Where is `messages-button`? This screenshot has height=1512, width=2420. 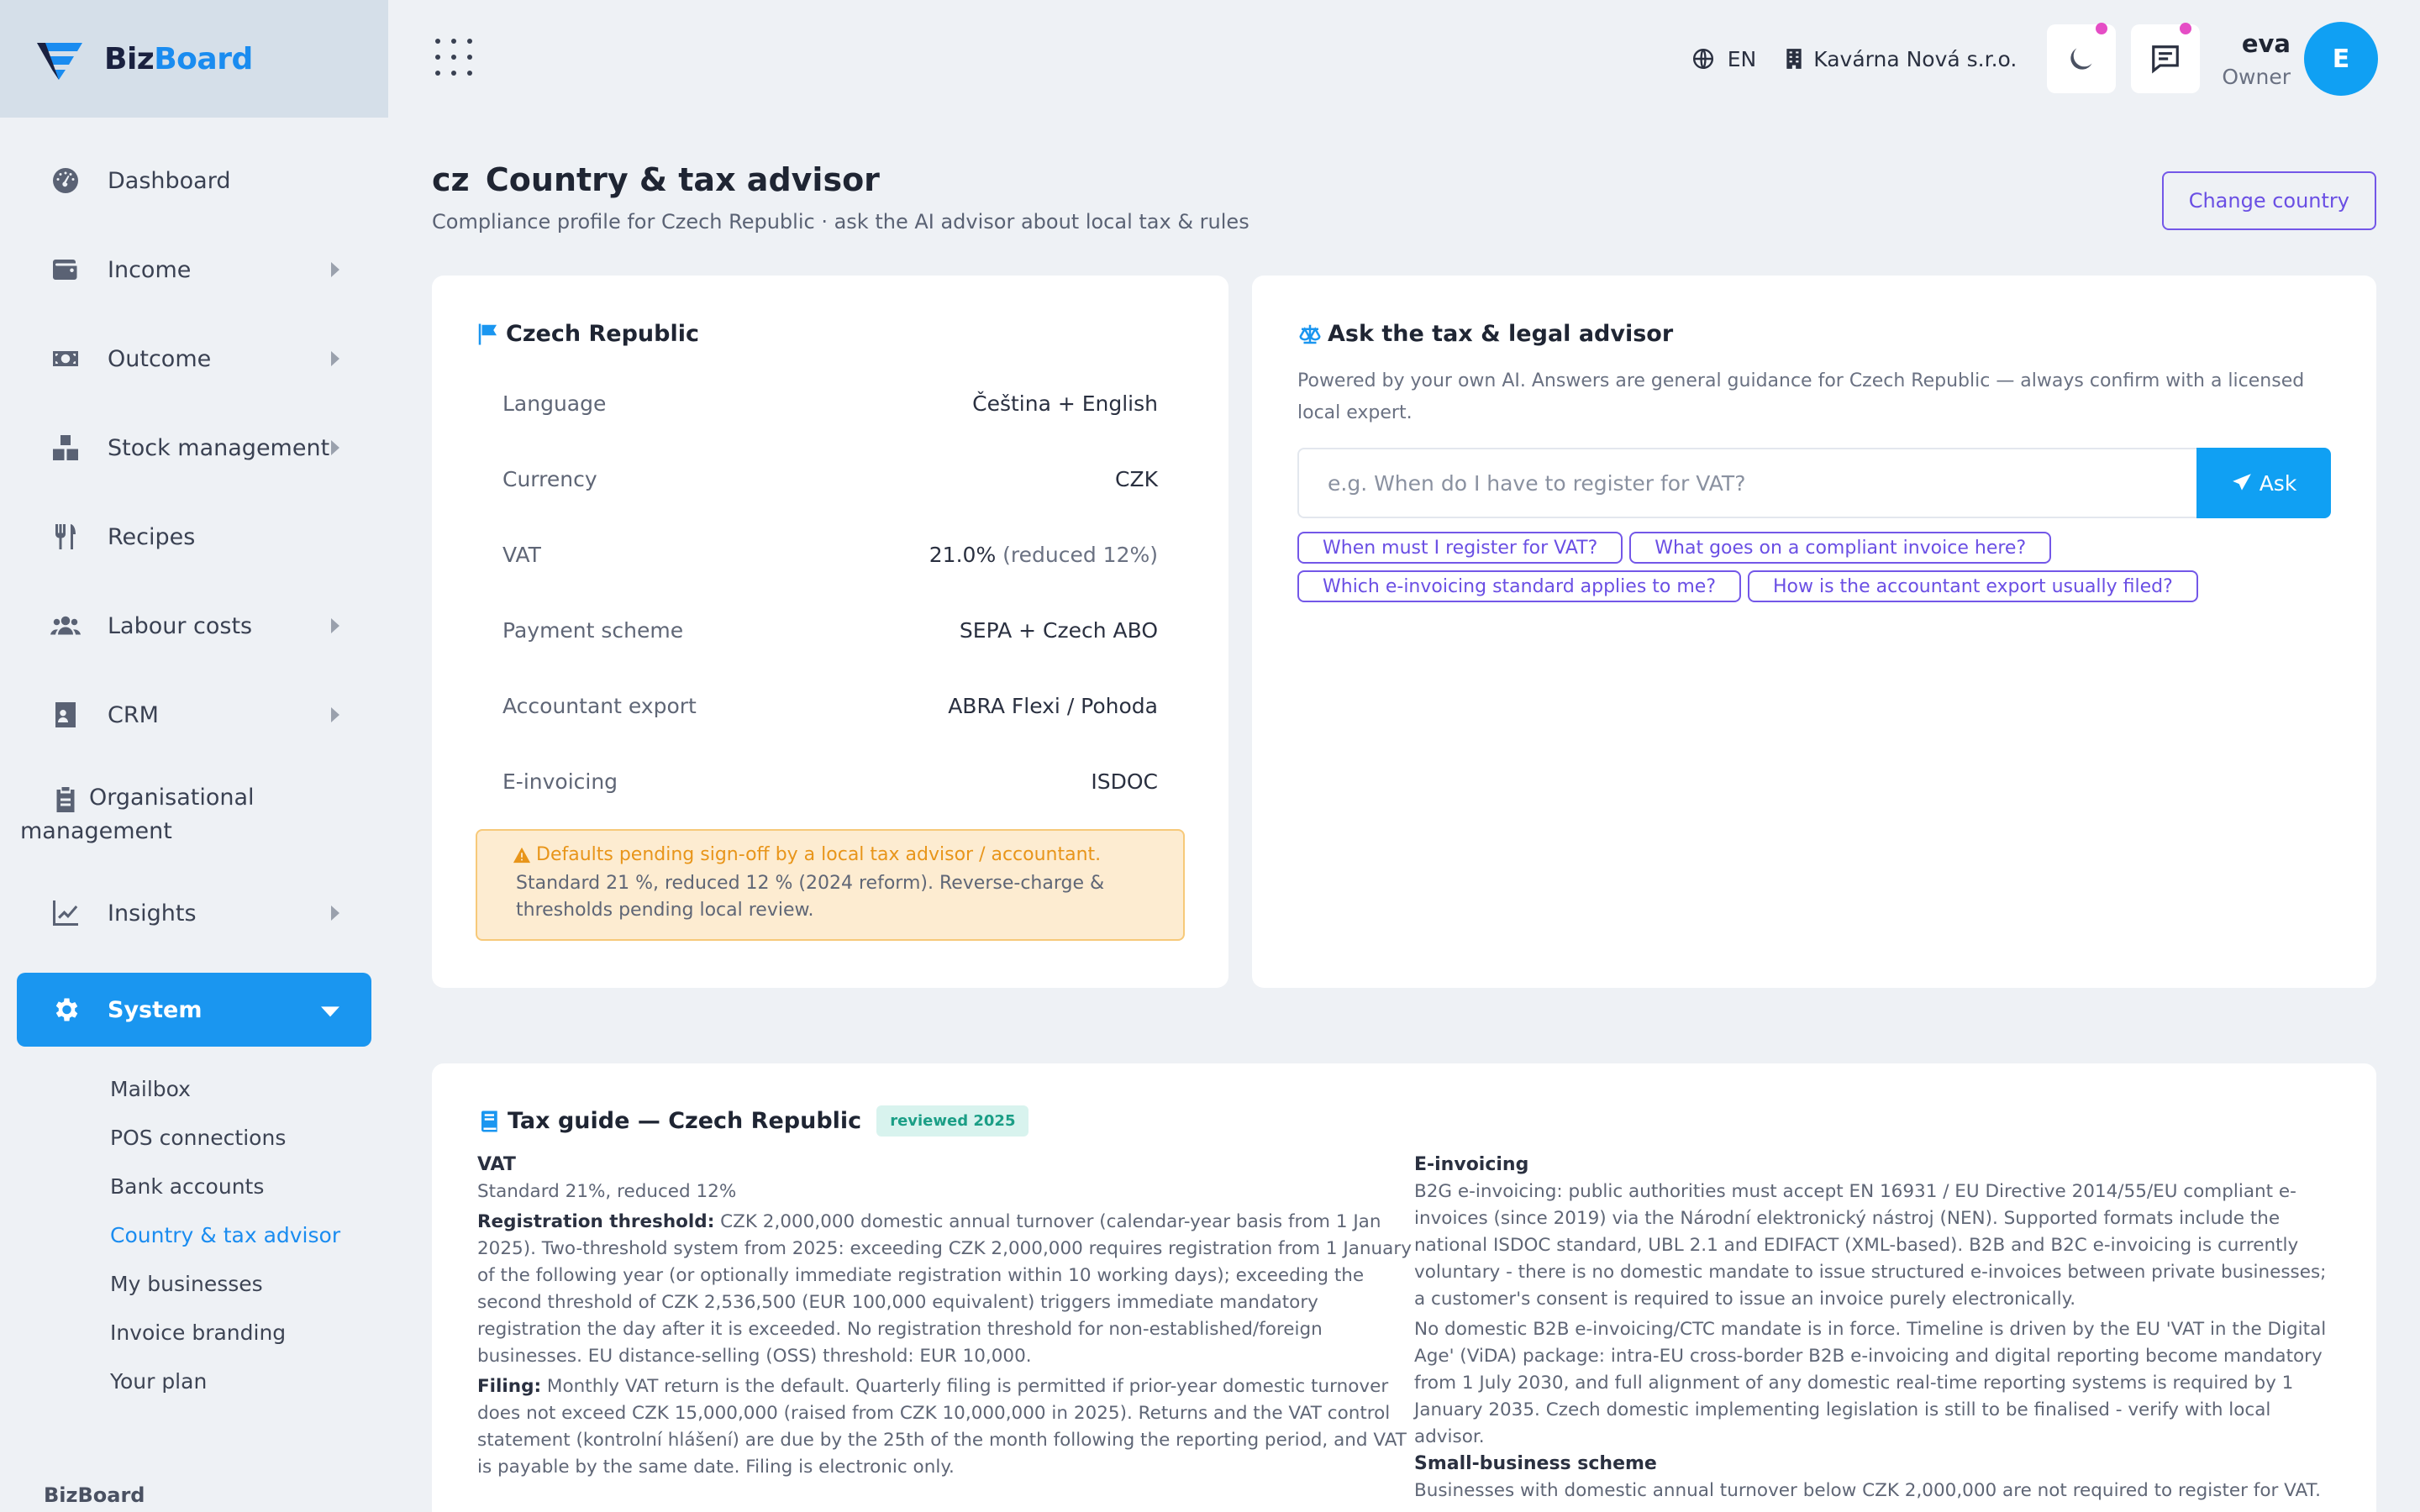 messages-button is located at coordinates (2166, 58).